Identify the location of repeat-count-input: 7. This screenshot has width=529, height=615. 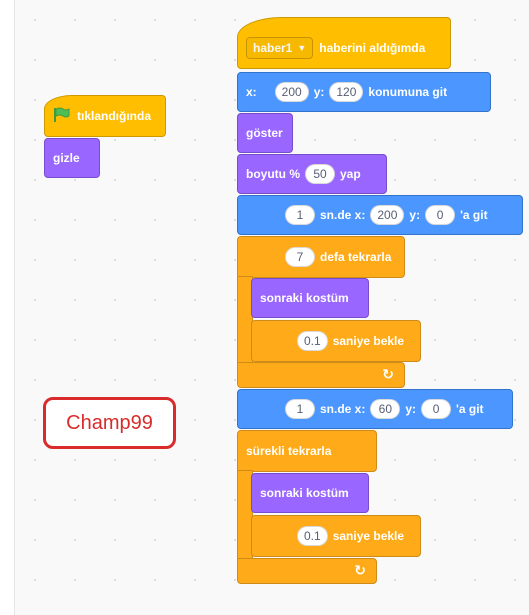
(300, 257).